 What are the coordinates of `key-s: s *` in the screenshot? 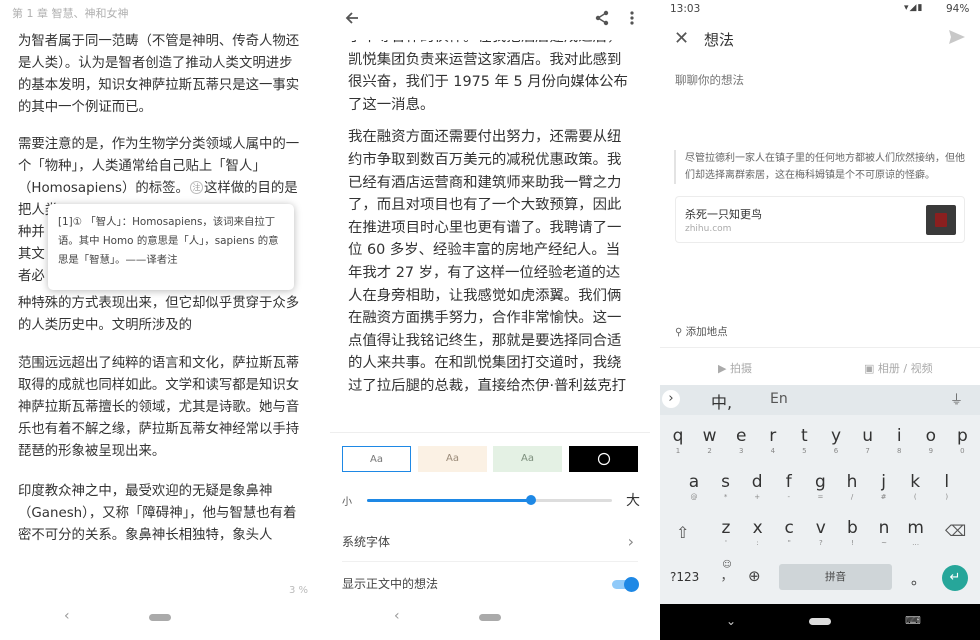 It's located at (726, 486).